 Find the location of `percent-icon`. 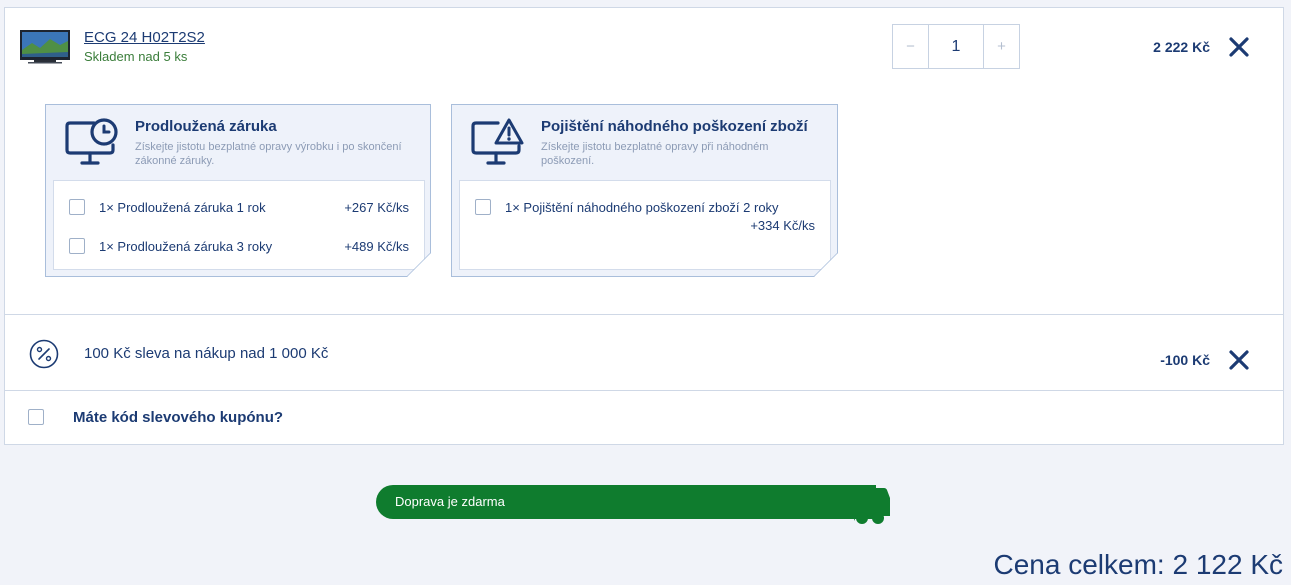

percent-icon is located at coordinates (44, 354).